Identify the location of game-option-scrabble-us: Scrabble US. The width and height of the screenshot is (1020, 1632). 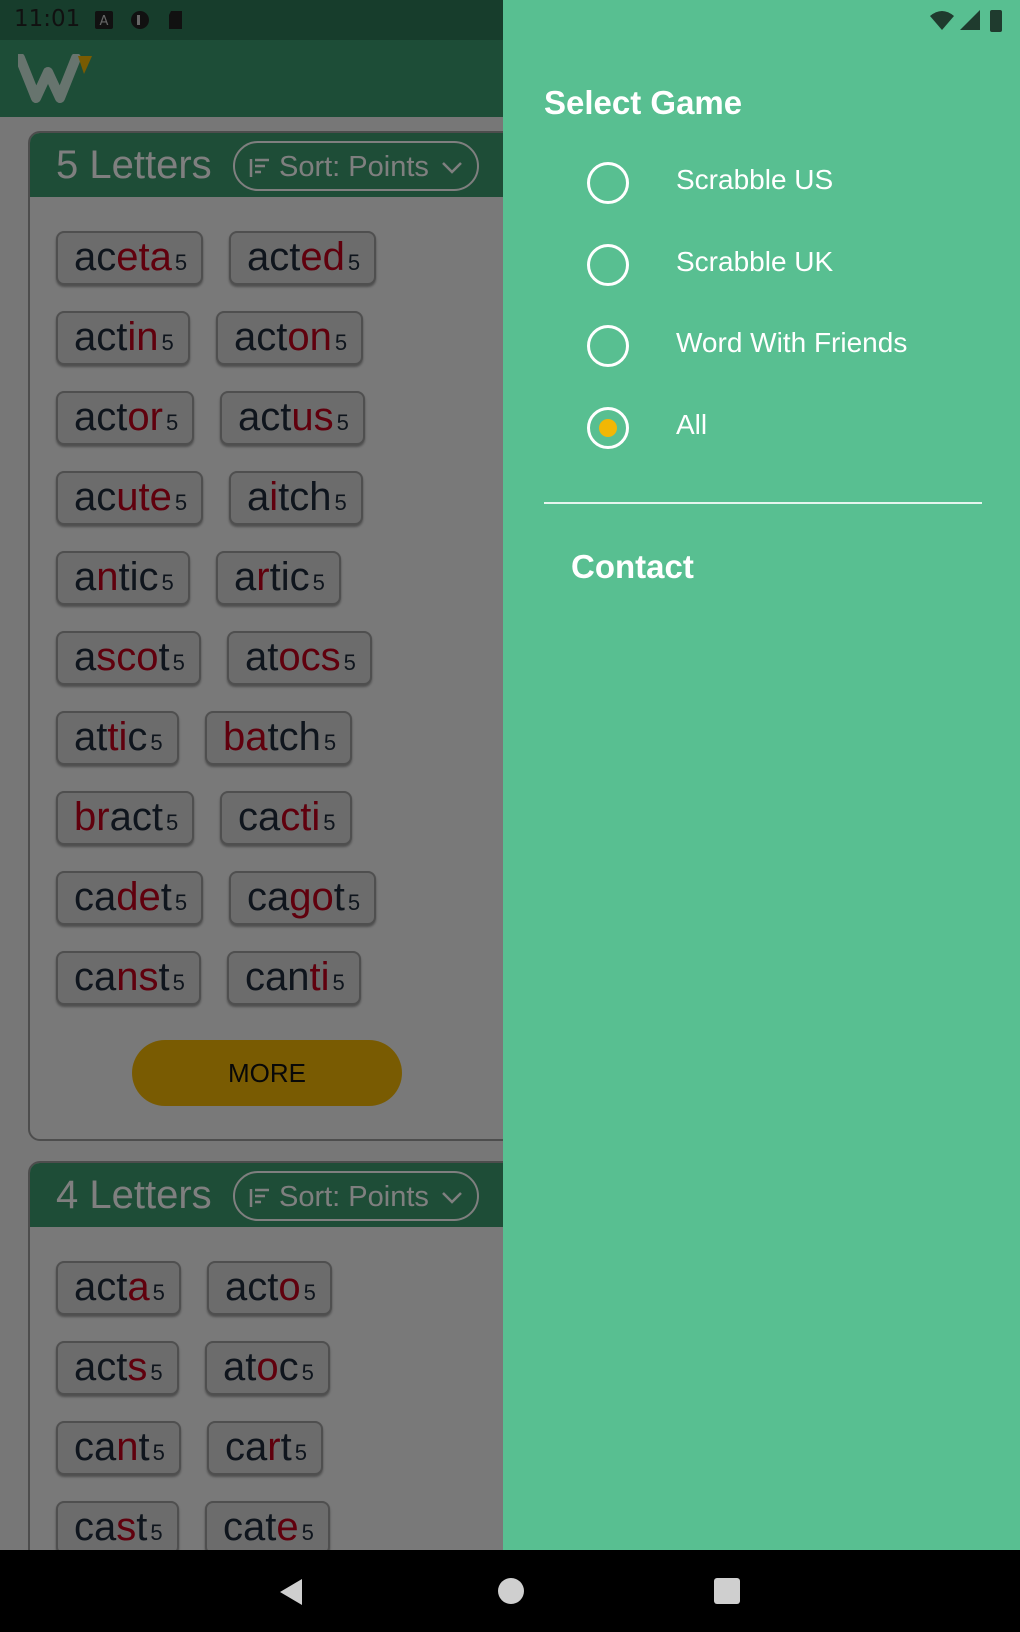
(797, 186).